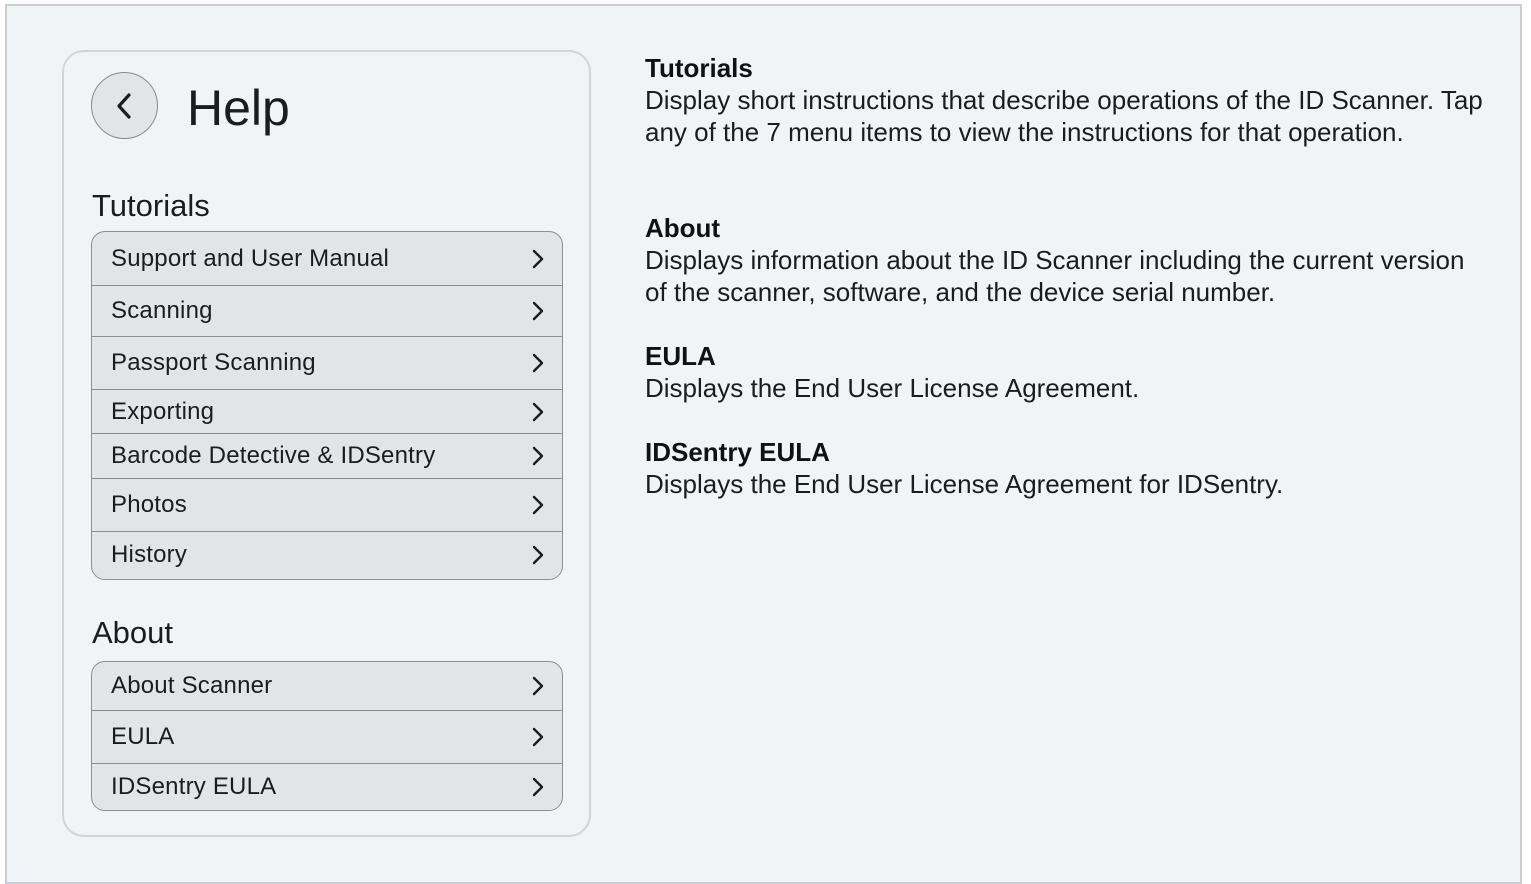 This screenshot has width=1531, height=884. I want to click on menu-item-label: Support and User Manual, so click(250, 258).